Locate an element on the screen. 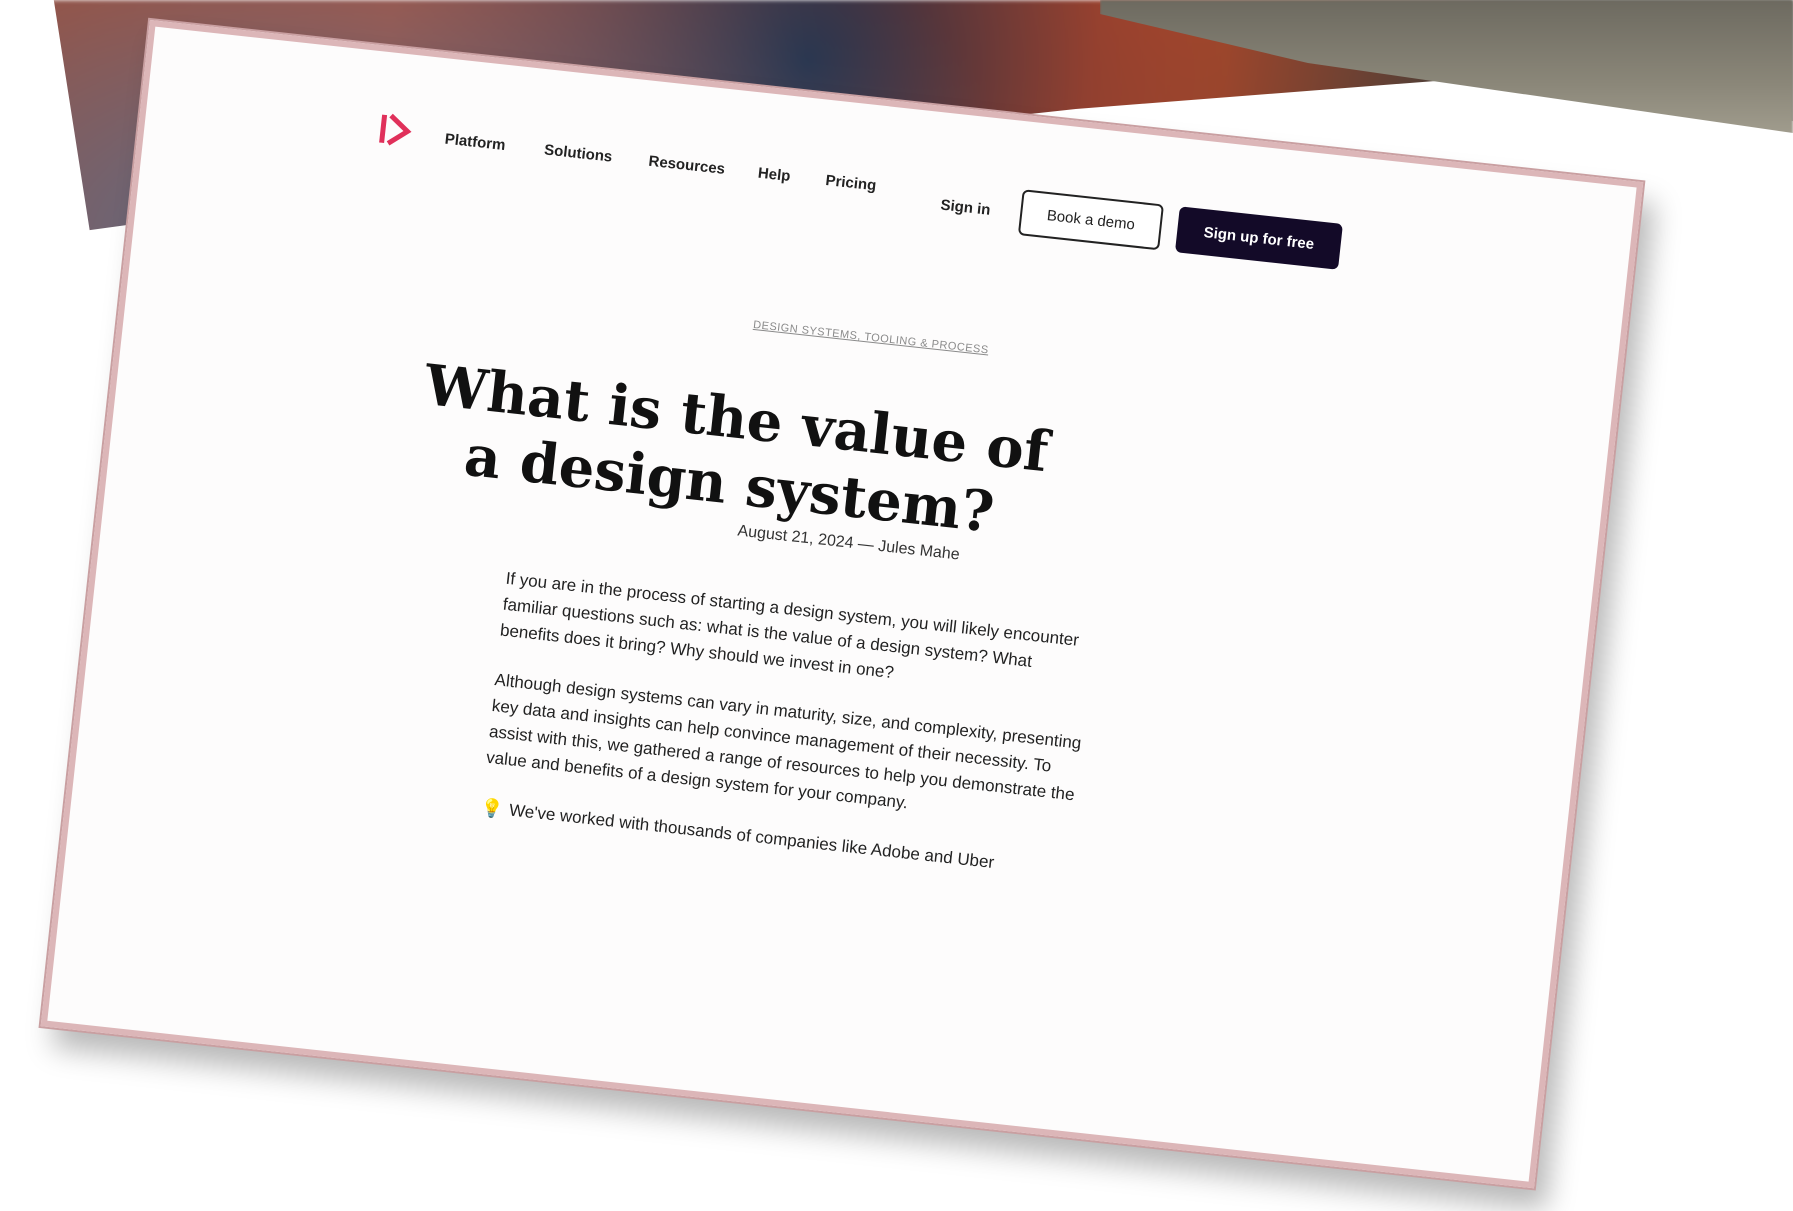 The width and height of the screenshot is (1793, 1211). logo-icon is located at coordinates (394, 129).